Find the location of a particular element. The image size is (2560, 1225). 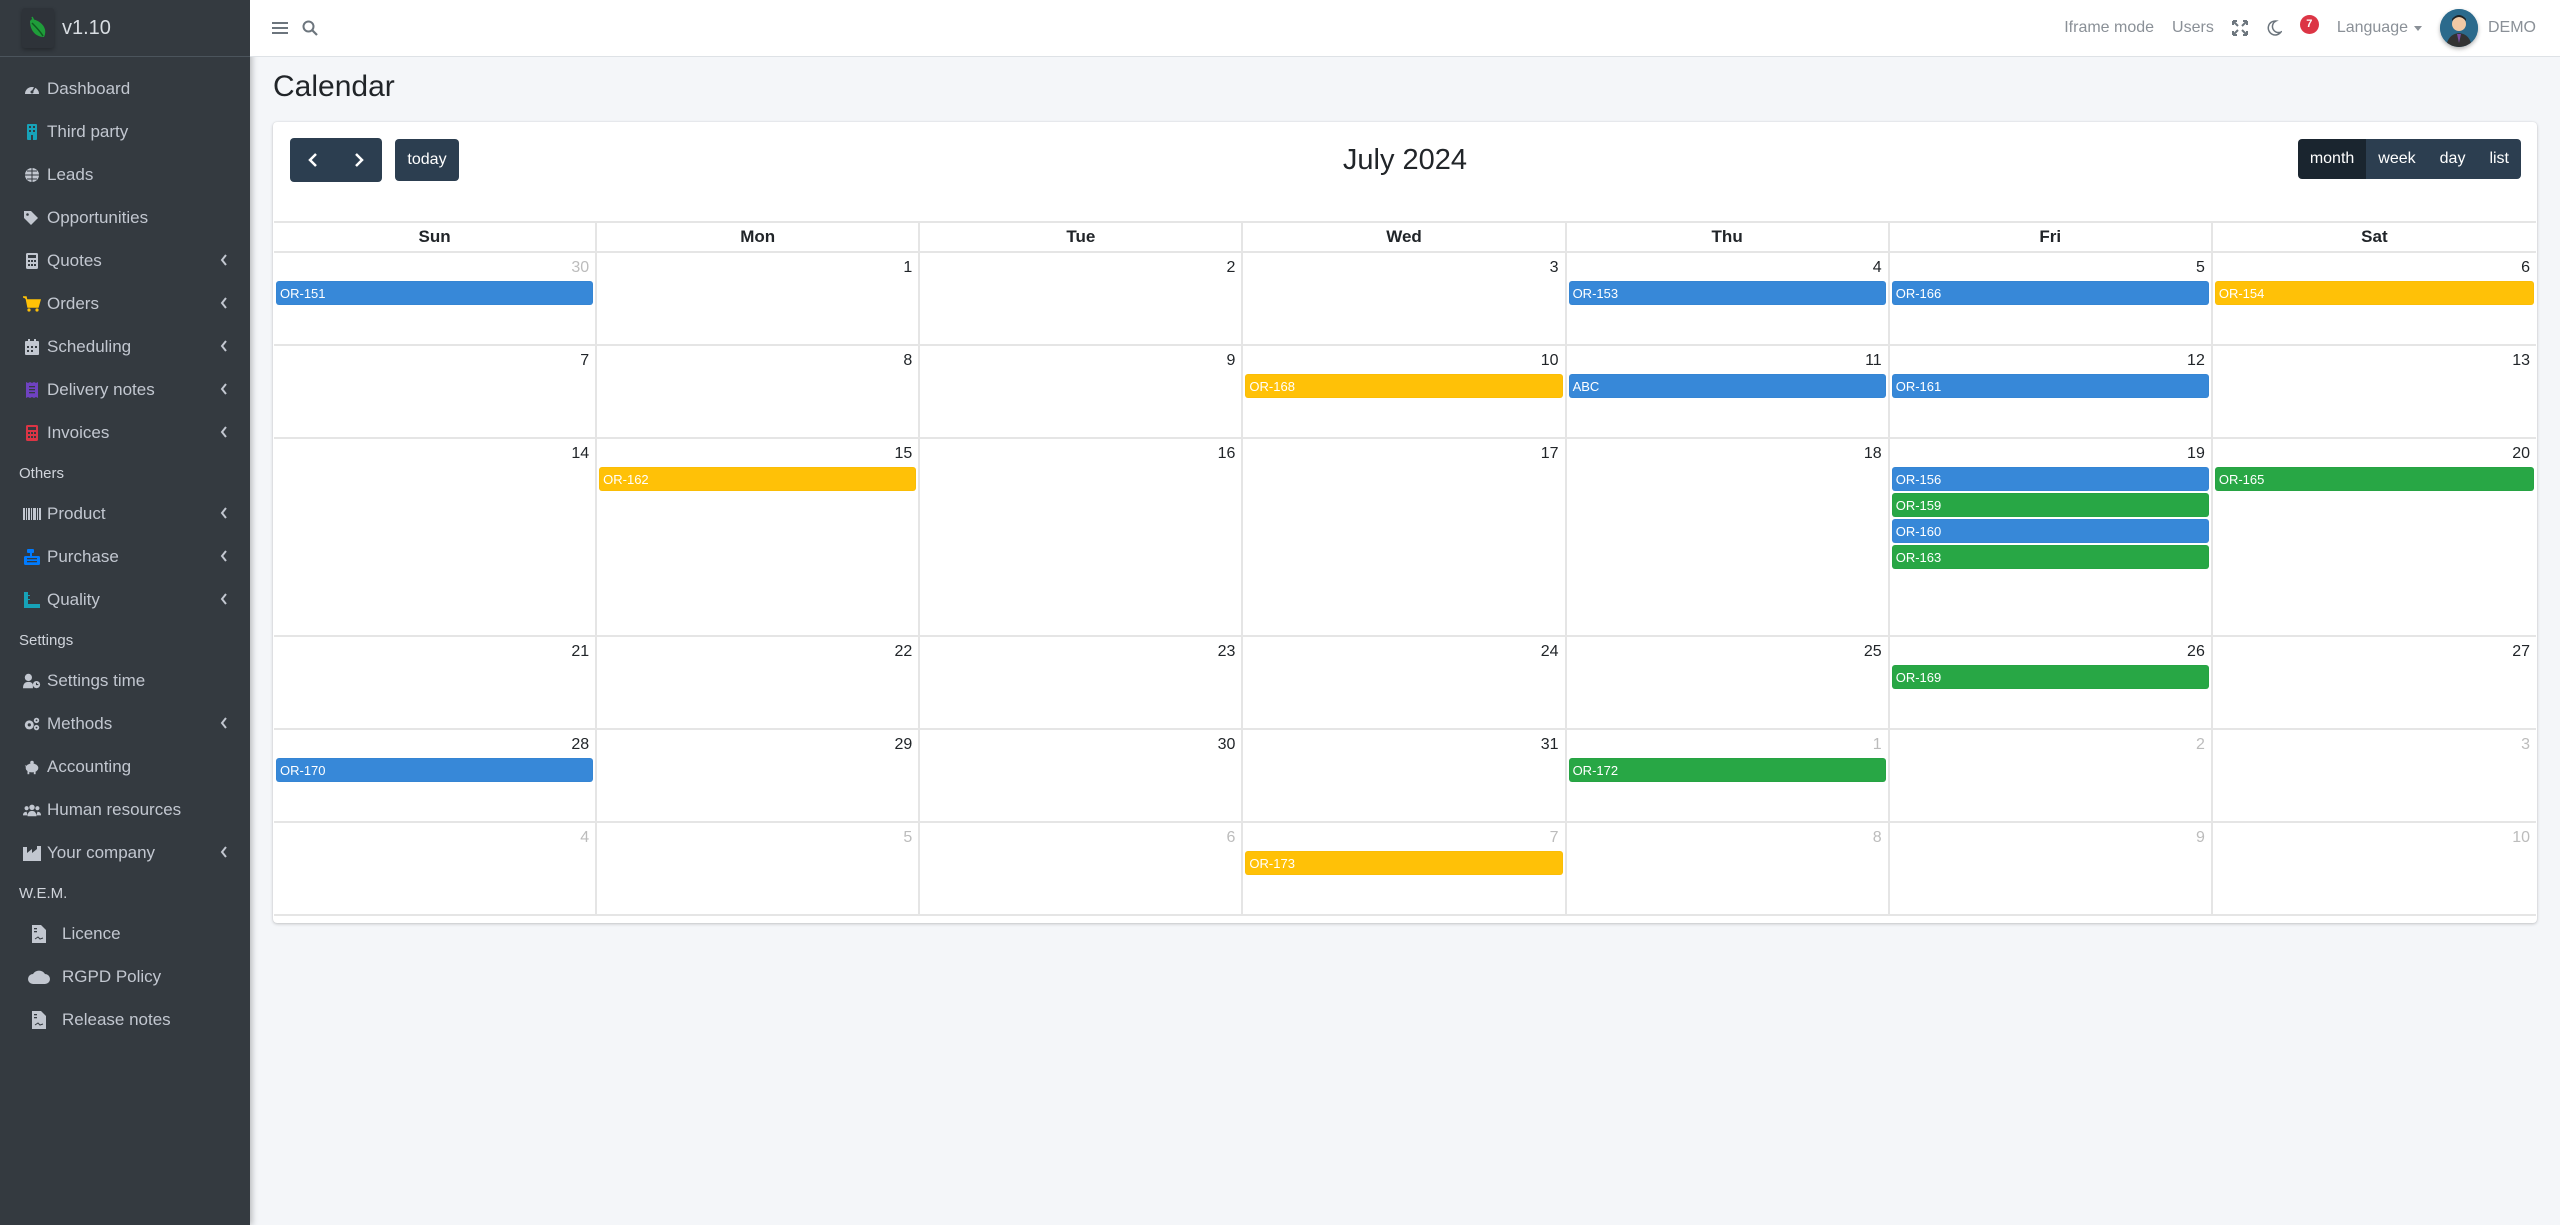

day-cell: 1 OR-172 is located at coordinates (1728, 775).